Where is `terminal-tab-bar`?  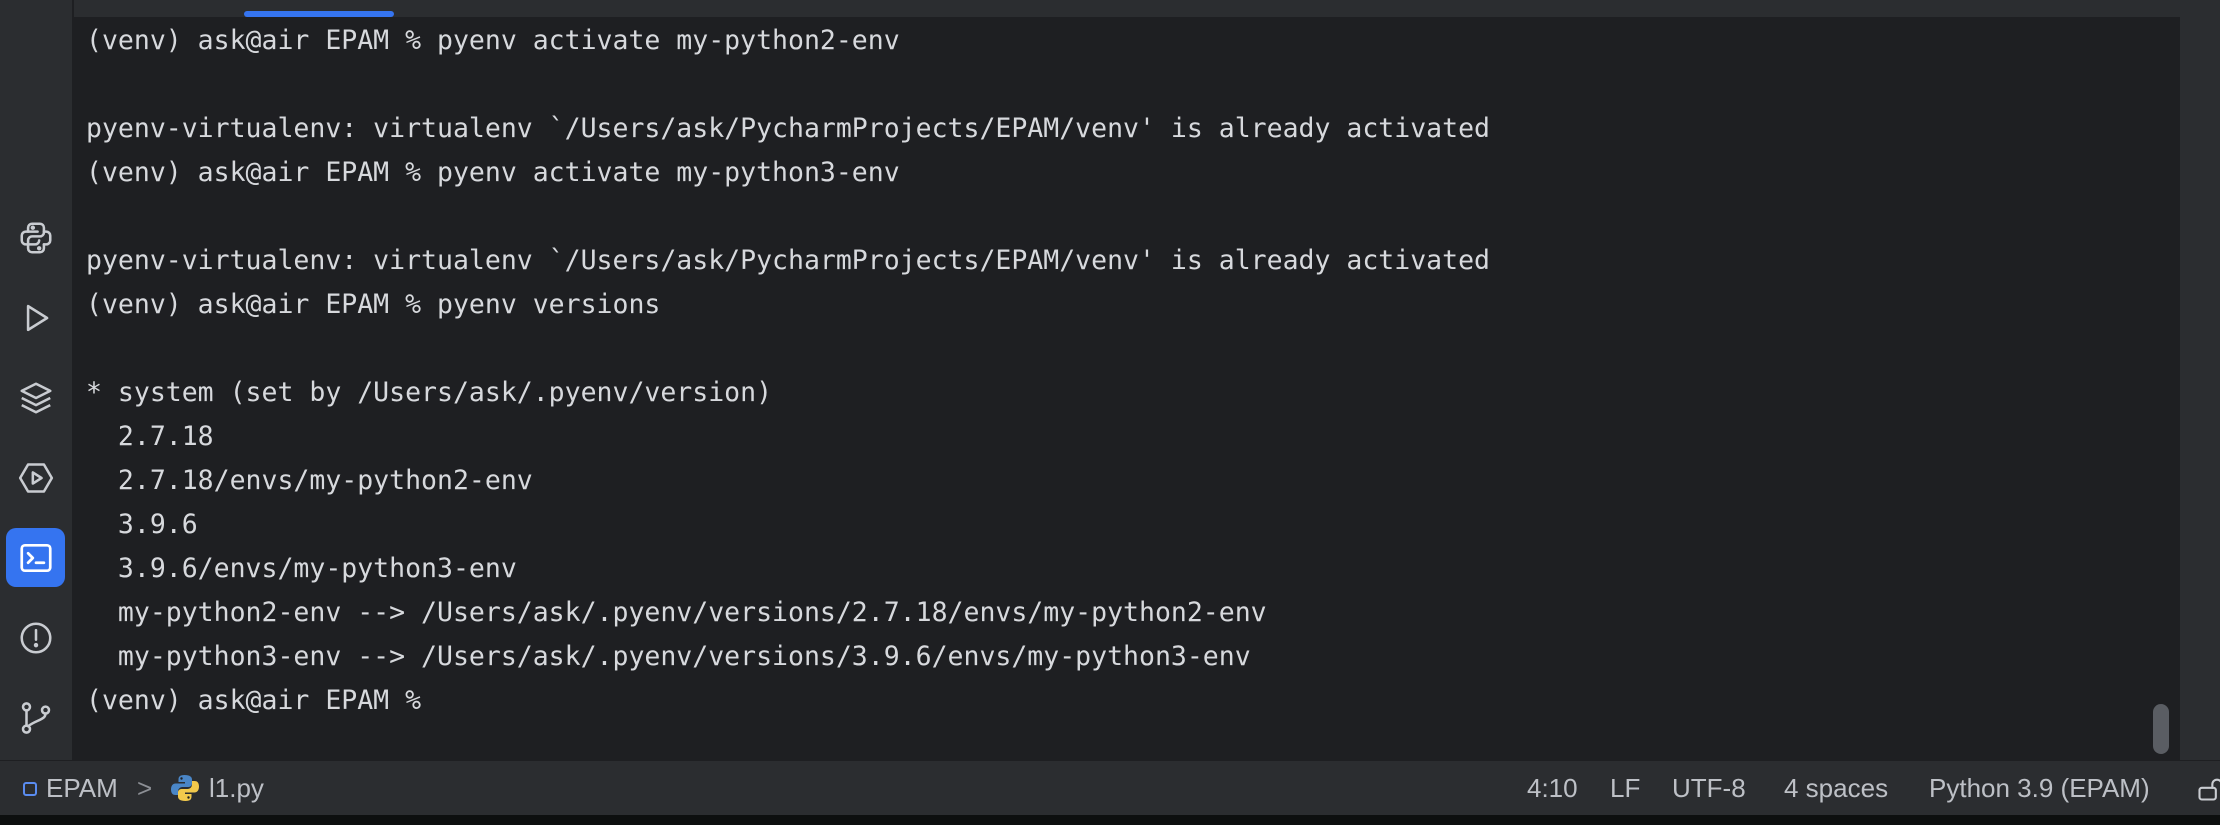
terminal-tab-bar is located at coordinates (1127, 8).